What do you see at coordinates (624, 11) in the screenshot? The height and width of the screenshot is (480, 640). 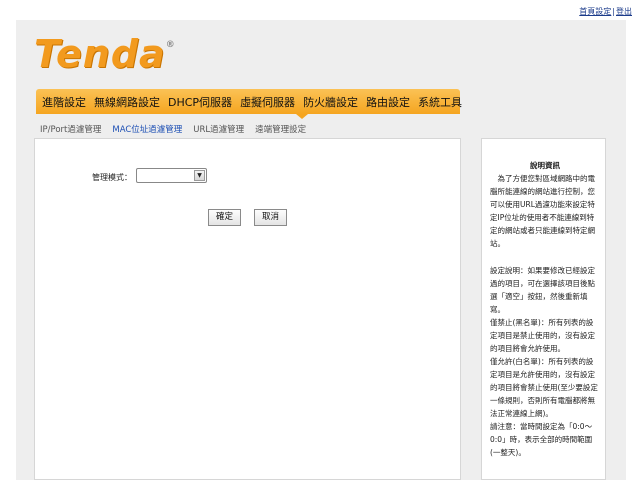 I see `logout-link: 登出` at bounding box center [624, 11].